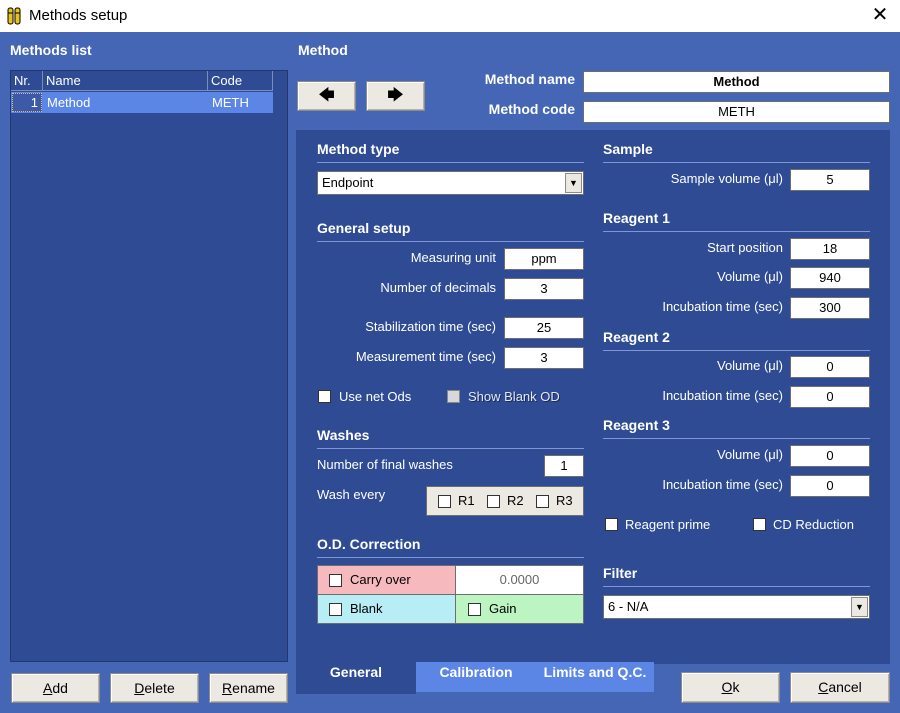 This screenshot has height=713, width=900. I want to click on carry-over-cell: Carry over, so click(386, 580).